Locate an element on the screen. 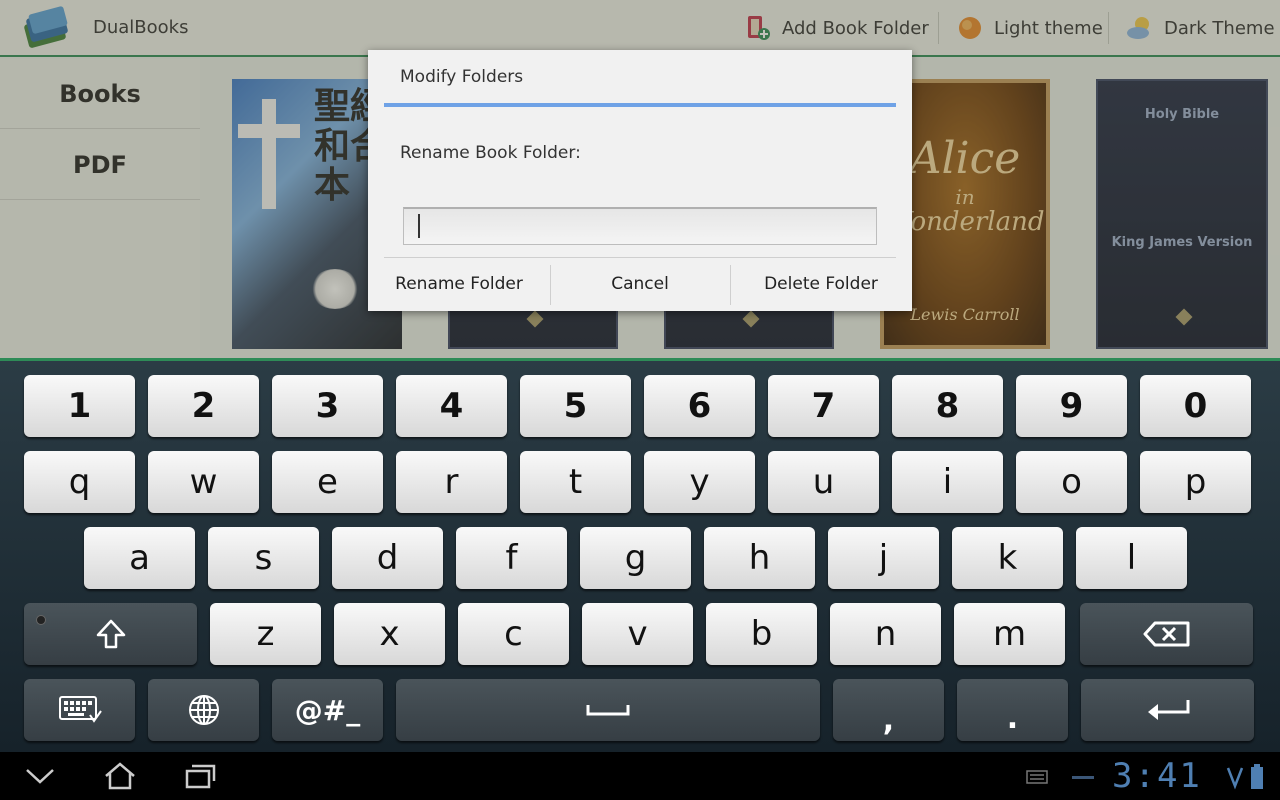 Image resolution: width=1280 pixels, height=800 pixels. keyboard-status-icon is located at coordinates (1037, 777).